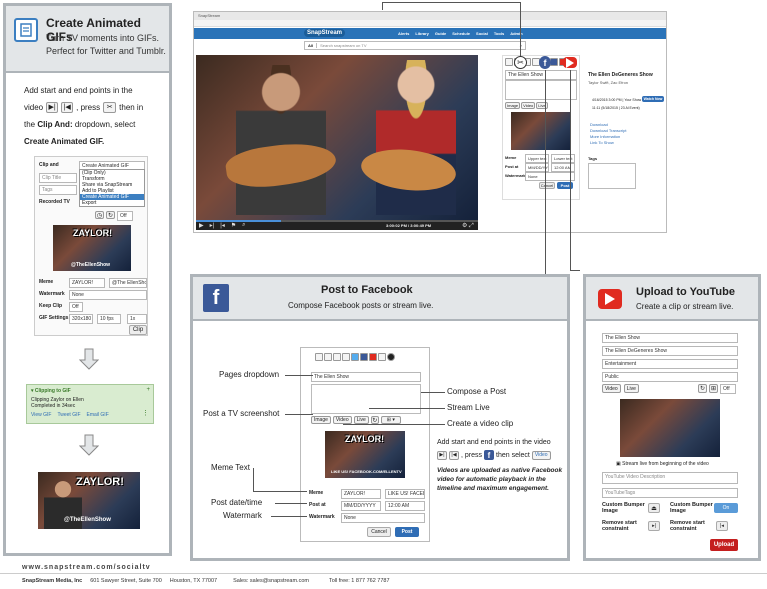 Image resolution: width=767 pixels, height=589 pixels. I want to click on video-player, so click(337, 137).